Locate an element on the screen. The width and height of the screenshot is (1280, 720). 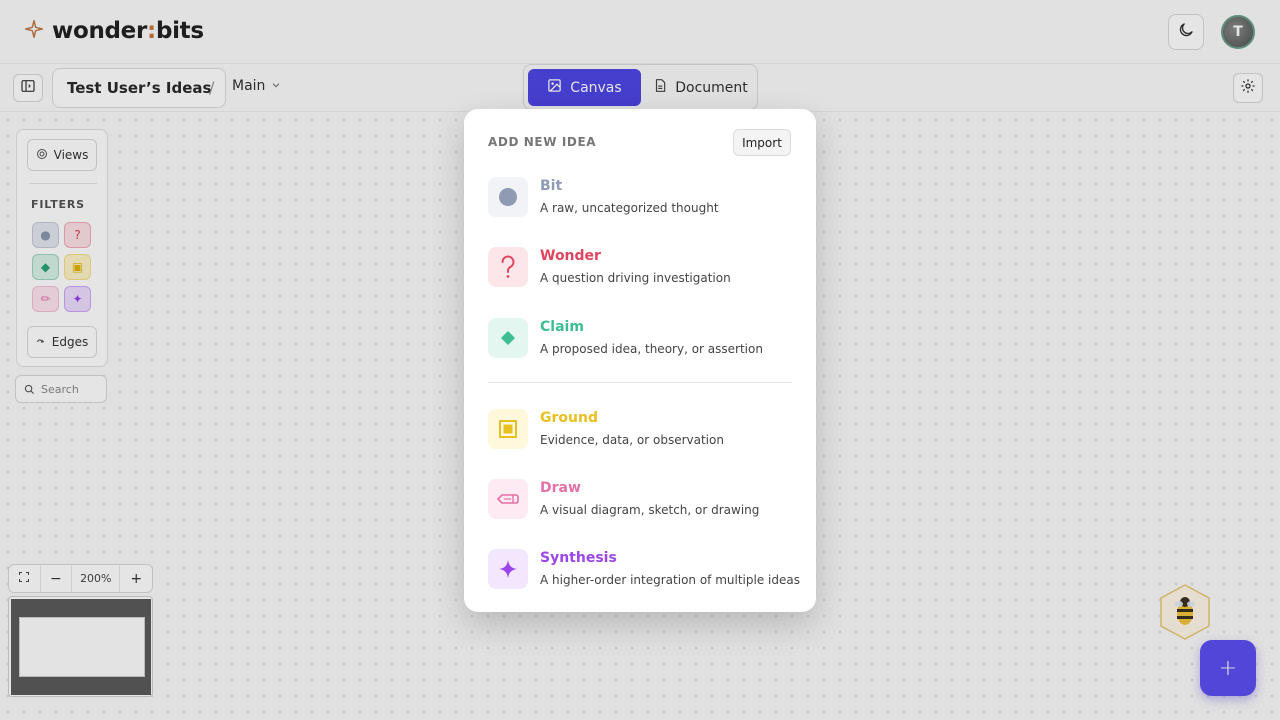
option-ground: Ground Evidence, data, or observation is located at coordinates (641, 435).